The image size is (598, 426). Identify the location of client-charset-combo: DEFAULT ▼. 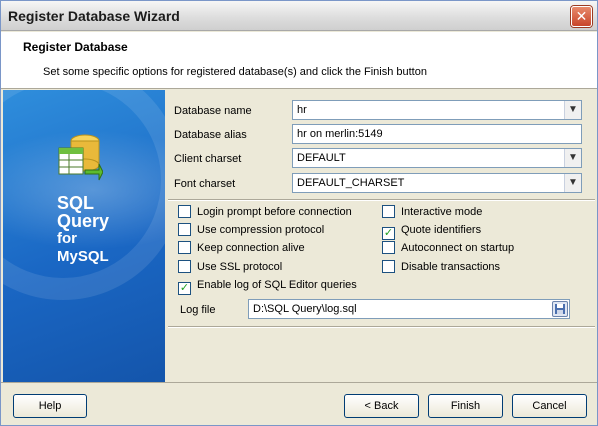
(437, 158).